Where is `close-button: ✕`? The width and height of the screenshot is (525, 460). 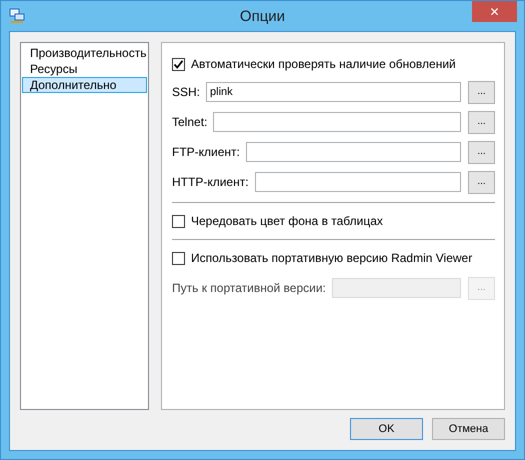 close-button: ✕ is located at coordinates (494, 11).